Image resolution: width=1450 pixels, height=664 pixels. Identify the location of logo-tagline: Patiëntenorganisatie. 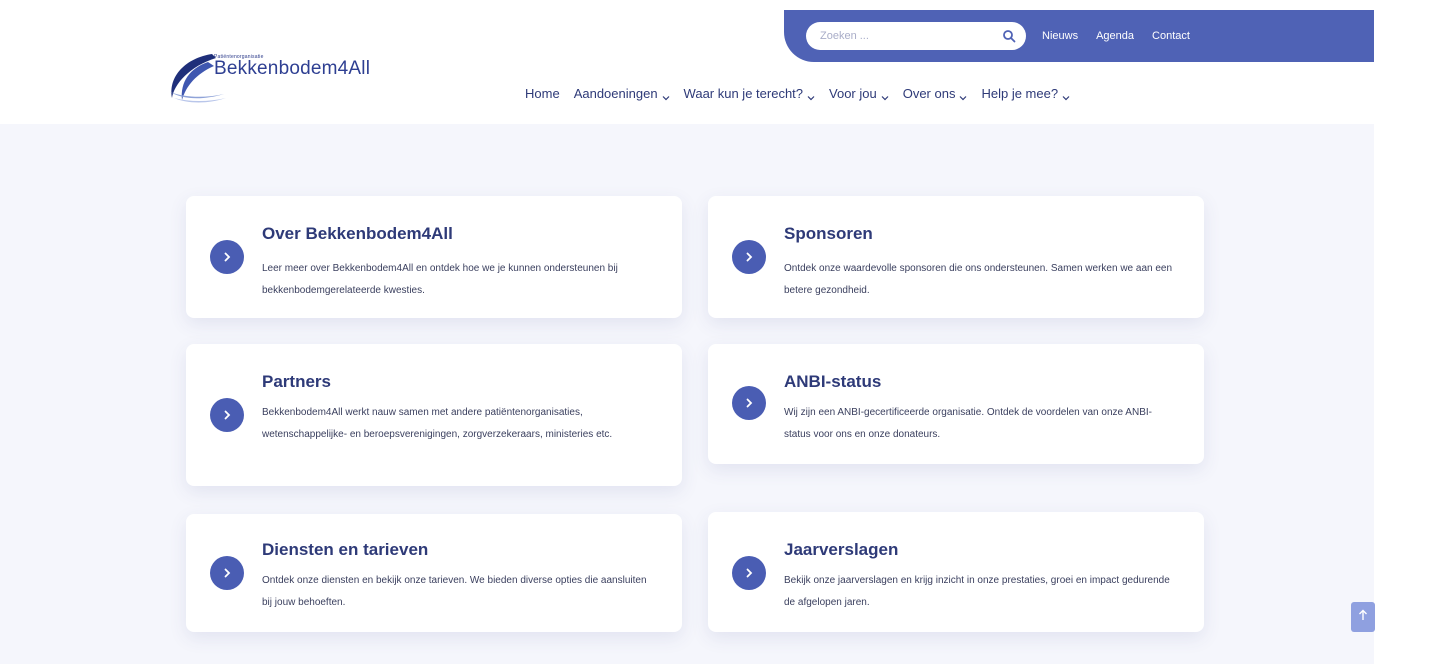
(239, 57).